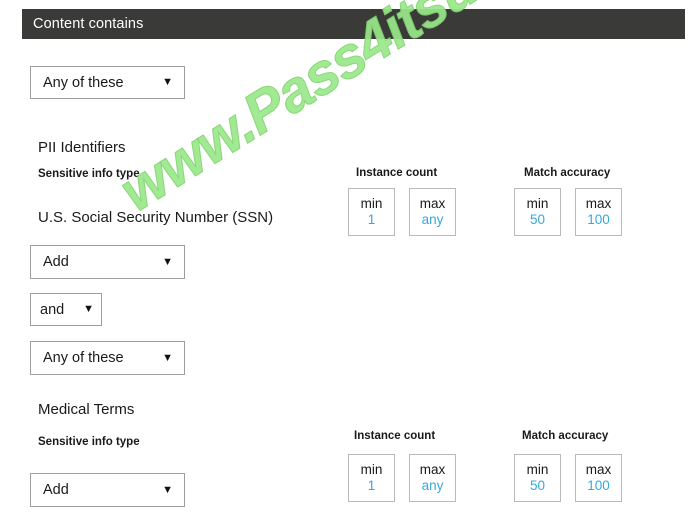 The height and width of the screenshot is (519, 699). What do you see at coordinates (432, 470) in the screenshot?
I see `instance-count-max-label-medical: max` at bounding box center [432, 470].